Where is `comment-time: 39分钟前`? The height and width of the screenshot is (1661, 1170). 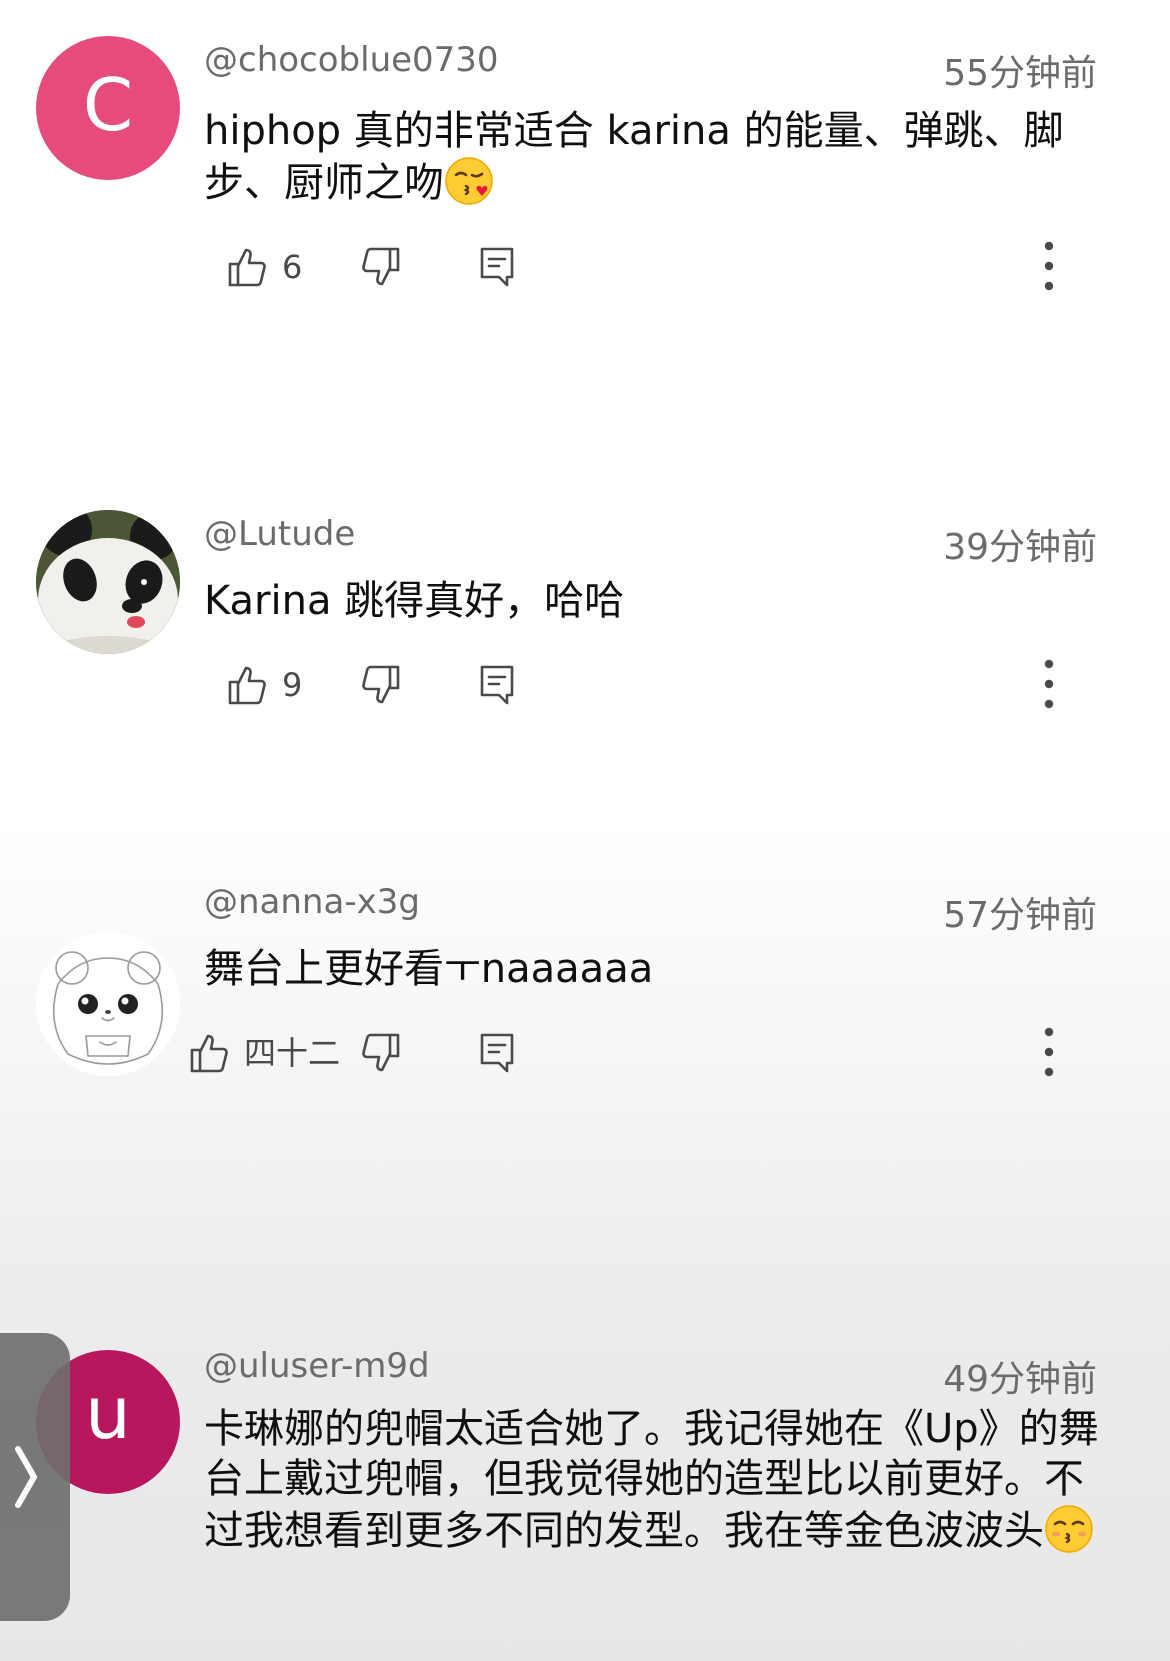 comment-time: 39分钟前 is located at coordinates (1020, 547).